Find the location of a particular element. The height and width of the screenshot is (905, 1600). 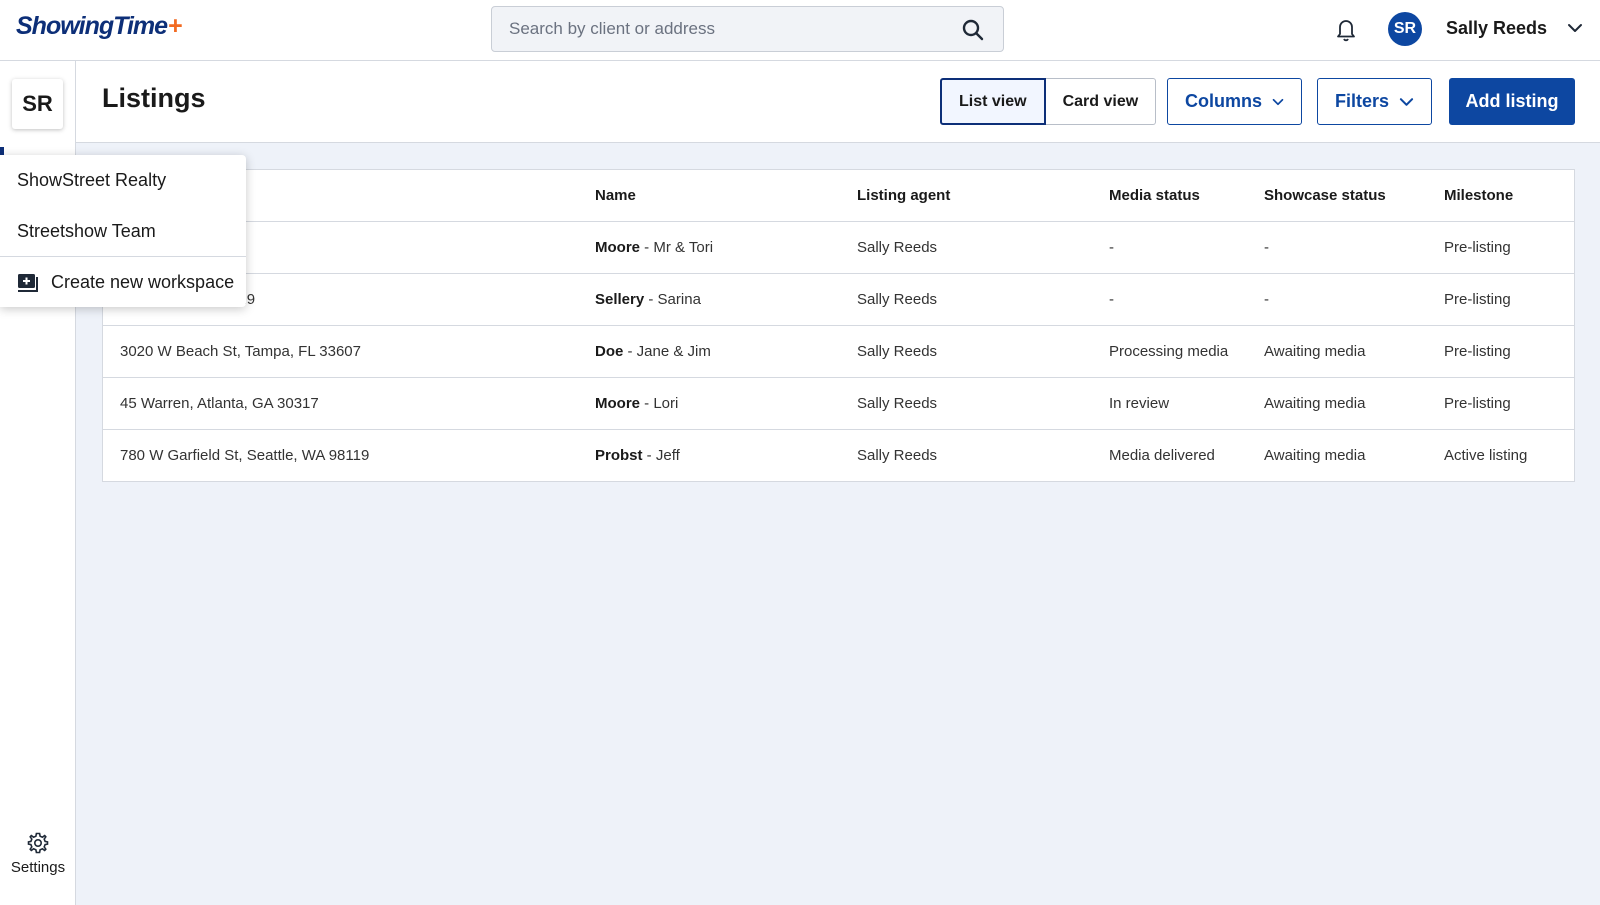

view-toggle: List view Card view is located at coordinates (1048, 101).